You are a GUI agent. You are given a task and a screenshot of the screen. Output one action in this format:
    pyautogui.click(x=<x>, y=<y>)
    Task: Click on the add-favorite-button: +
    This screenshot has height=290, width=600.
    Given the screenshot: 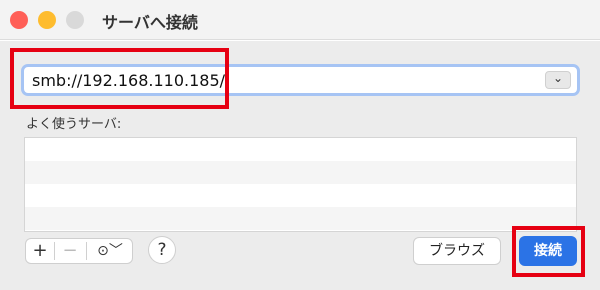 What is the action you would take?
    pyautogui.click(x=40, y=251)
    